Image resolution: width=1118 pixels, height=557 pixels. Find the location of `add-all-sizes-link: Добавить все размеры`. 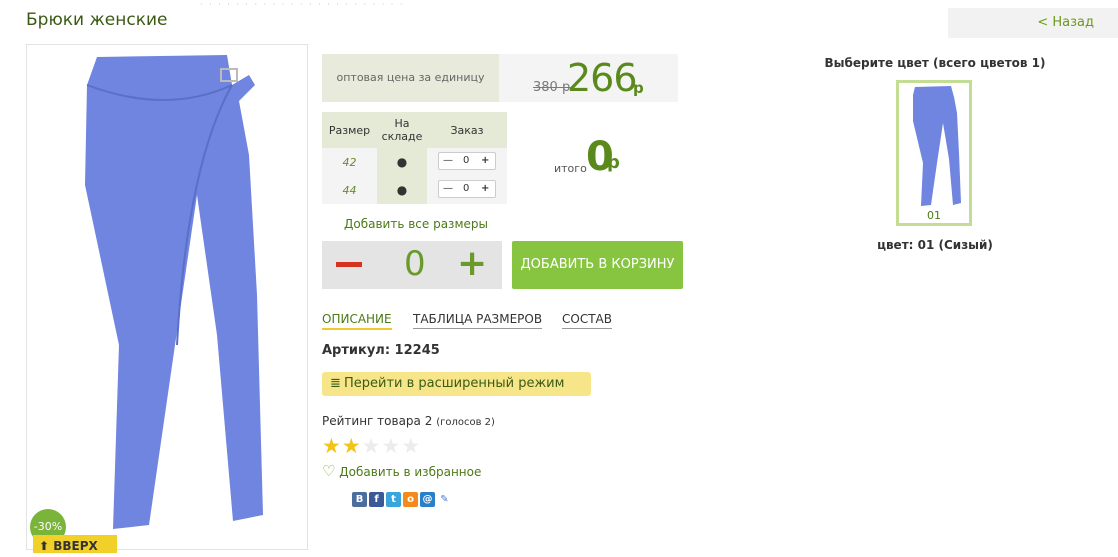

add-all-sizes-link: Добавить все размеры is located at coordinates (416, 224).